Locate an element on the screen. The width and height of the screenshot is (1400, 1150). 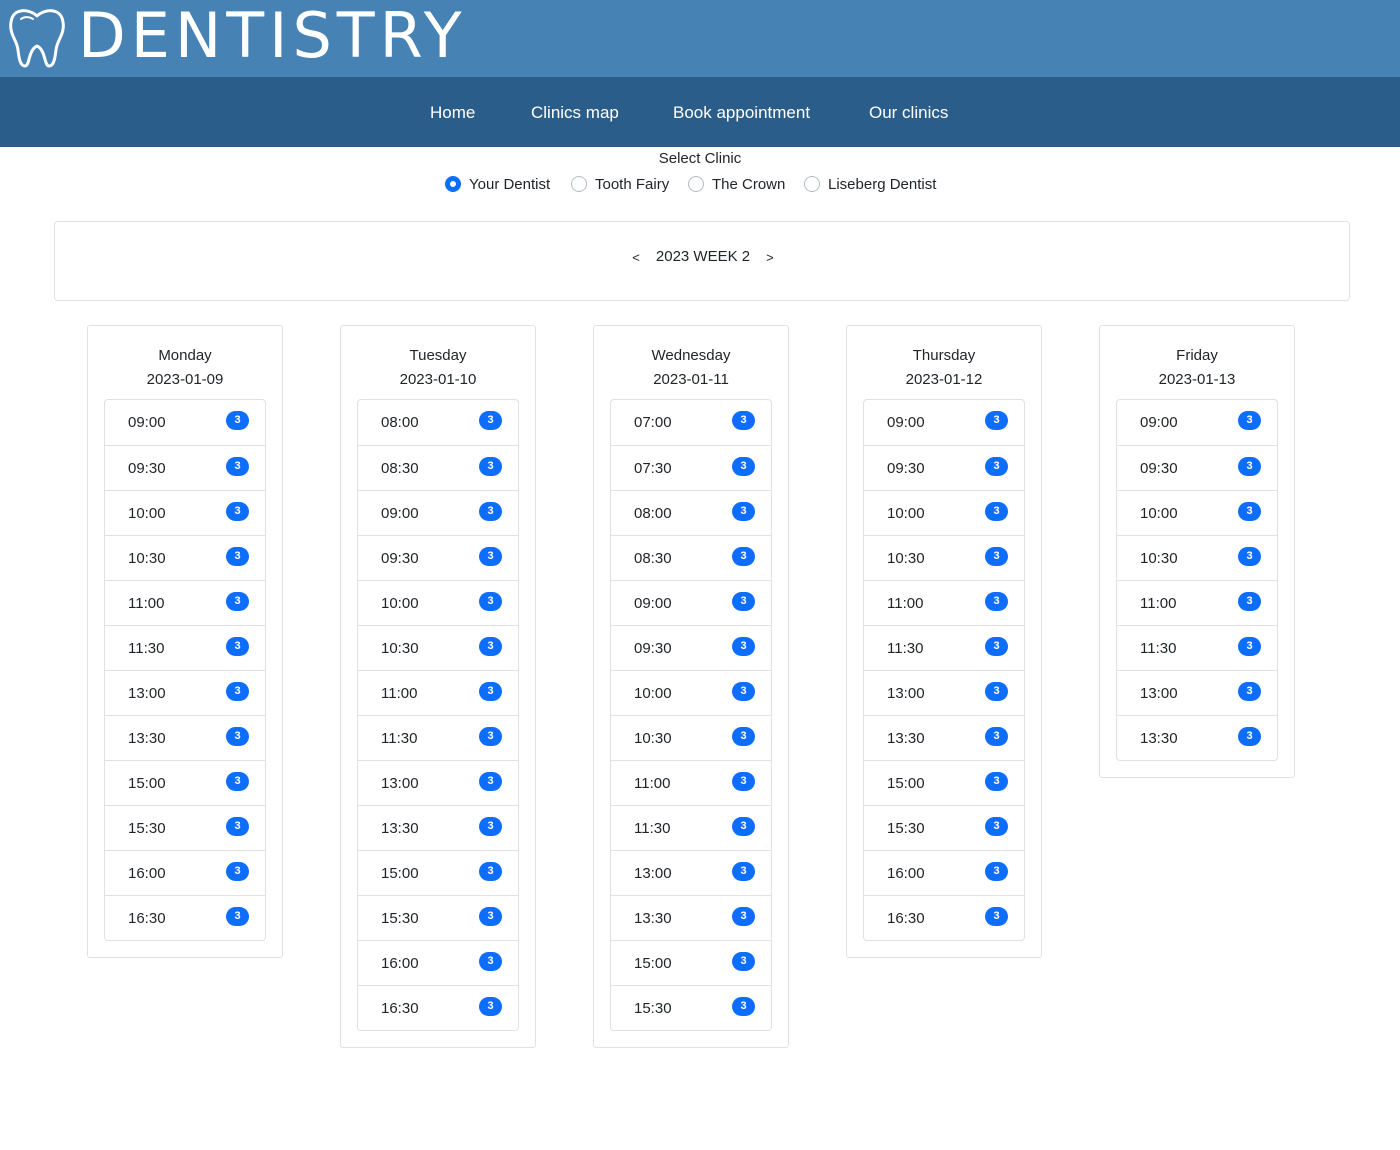
time-slot-time: 07:30 is located at coordinates (653, 468).